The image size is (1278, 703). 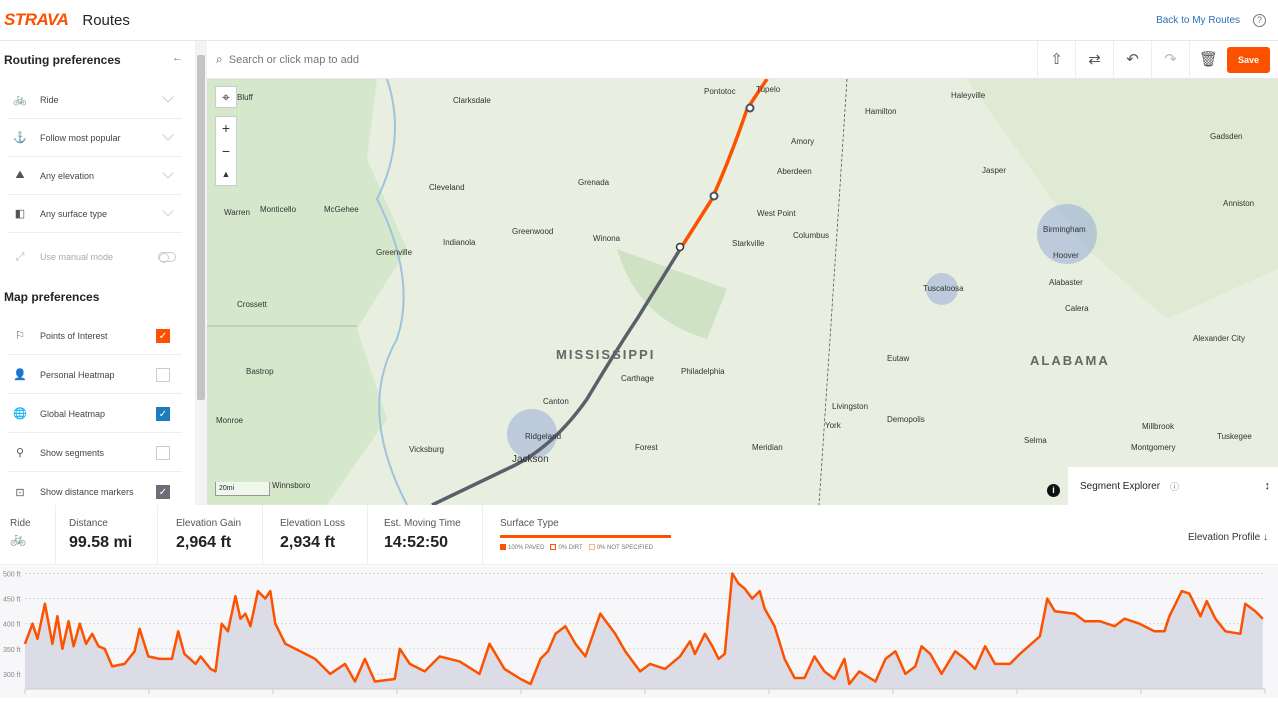 What do you see at coordinates (776, 213) in the screenshot?
I see `city-label: West Point` at bounding box center [776, 213].